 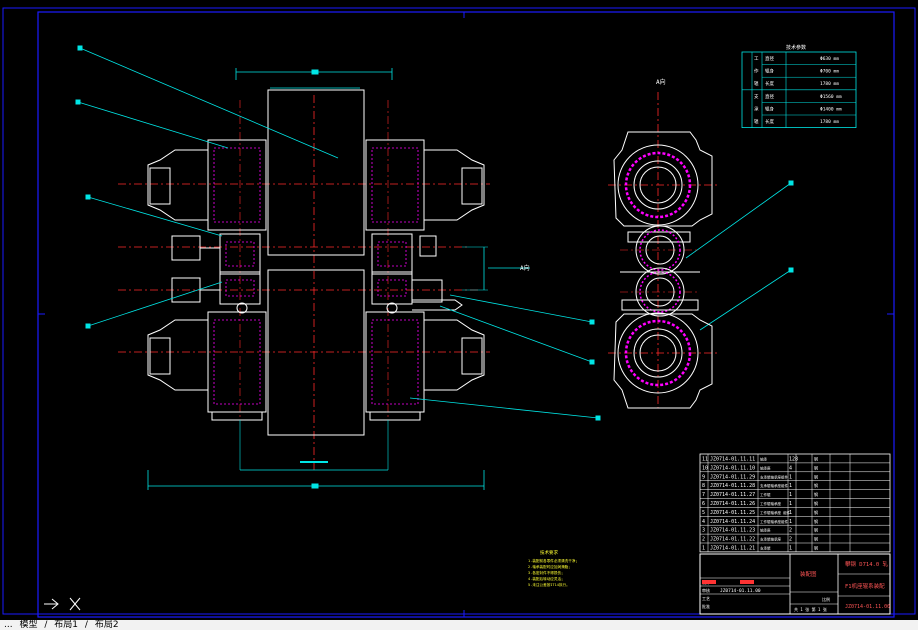 I want to click on spec-value: 1780 mm, so click(x=829, y=84).